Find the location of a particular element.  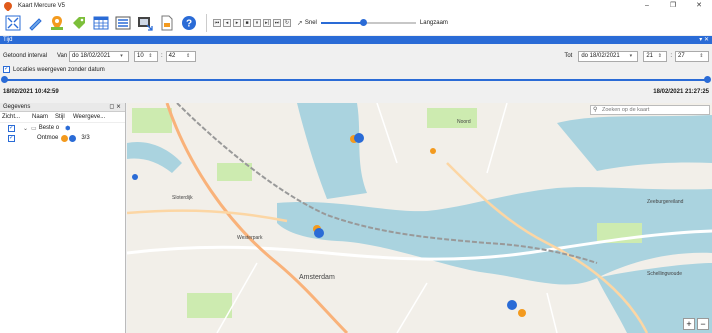

range-end-handle is located at coordinates (707, 79).